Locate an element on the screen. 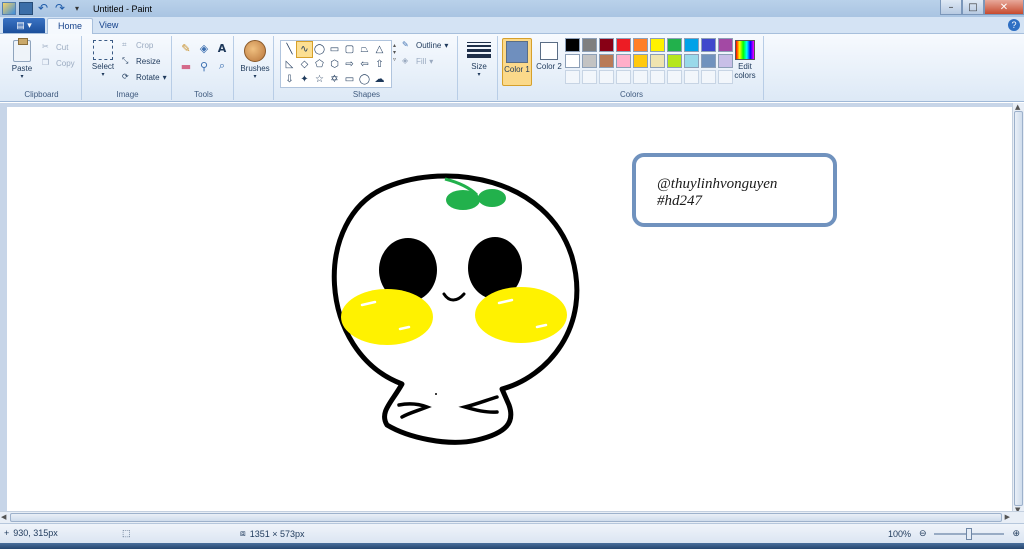 This screenshot has width=1024, height=549. scroll-right-icon: ▶ is located at coordinates (1007, 517).